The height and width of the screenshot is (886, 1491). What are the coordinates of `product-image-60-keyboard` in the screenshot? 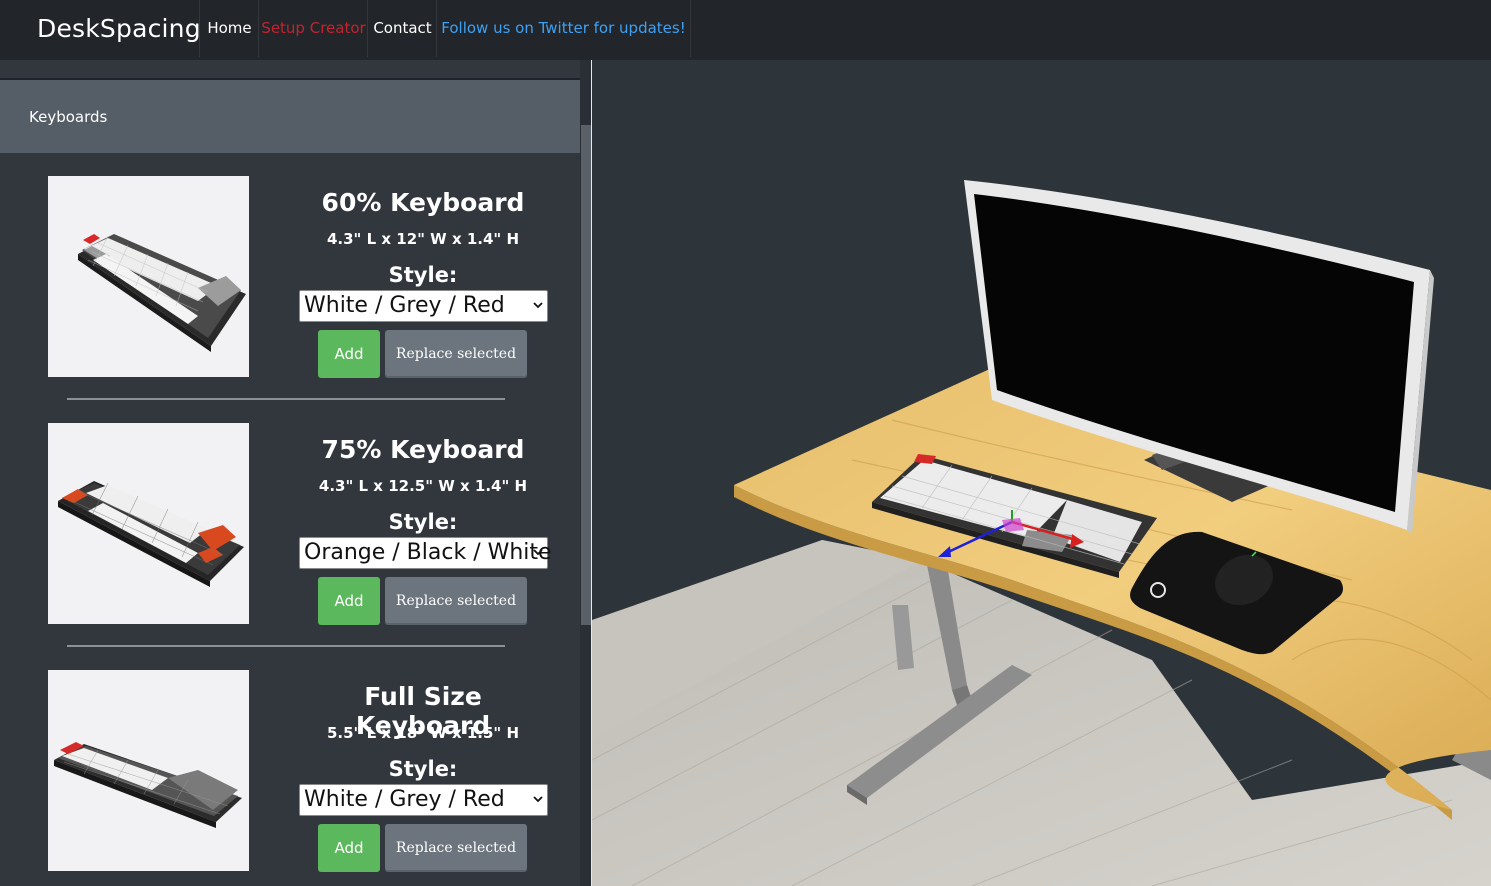 It's located at (148, 276).